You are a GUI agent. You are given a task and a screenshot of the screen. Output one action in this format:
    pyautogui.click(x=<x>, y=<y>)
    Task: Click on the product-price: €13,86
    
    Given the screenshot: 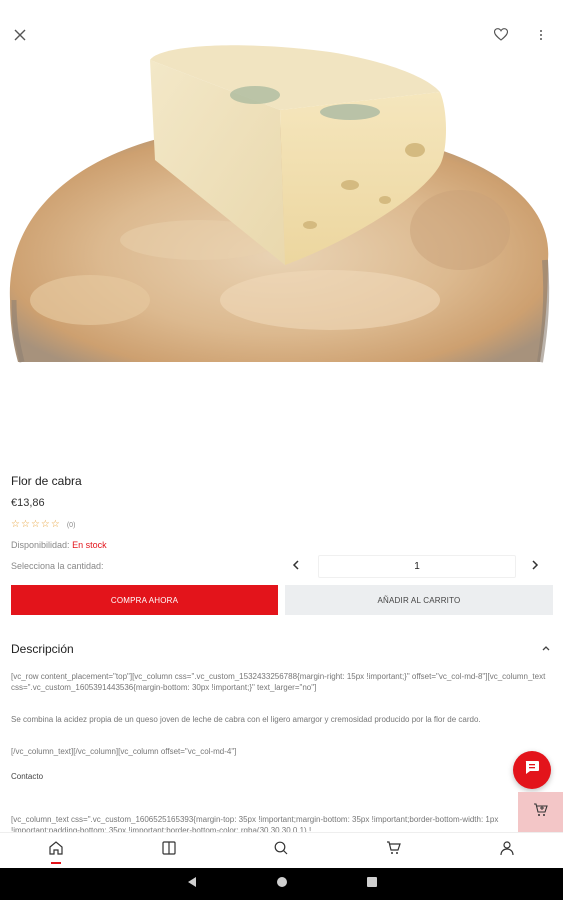 What is the action you would take?
    pyautogui.click(x=28, y=503)
    